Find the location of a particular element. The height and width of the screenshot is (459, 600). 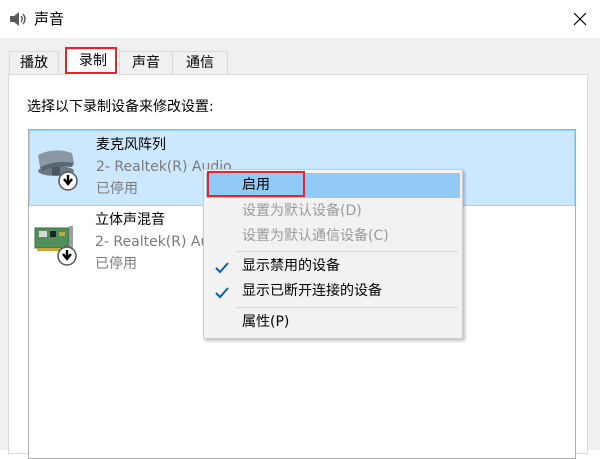

menu-item-set-default-device: 设置为默认设备(D) is located at coordinates (333, 211).